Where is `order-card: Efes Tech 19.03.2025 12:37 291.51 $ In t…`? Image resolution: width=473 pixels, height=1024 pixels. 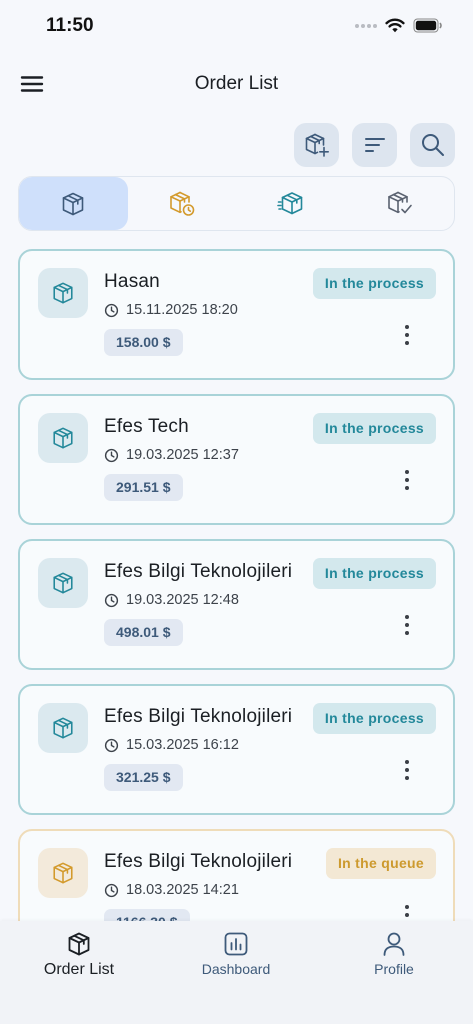 order-card: Efes Tech 19.03.2025 12:37 291.51 $ In t… is located at coordinates (236, 459).